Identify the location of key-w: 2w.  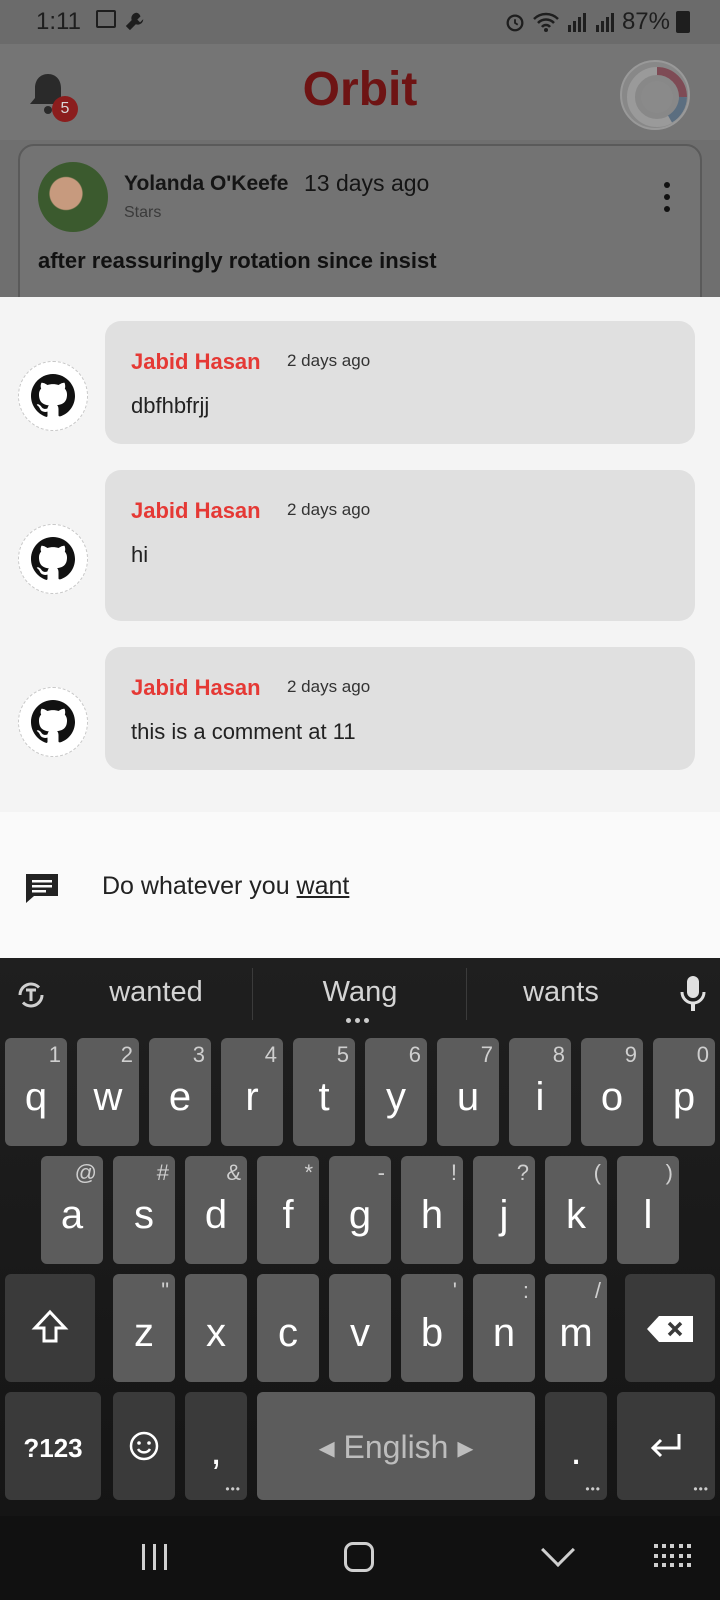
(108, 1092).